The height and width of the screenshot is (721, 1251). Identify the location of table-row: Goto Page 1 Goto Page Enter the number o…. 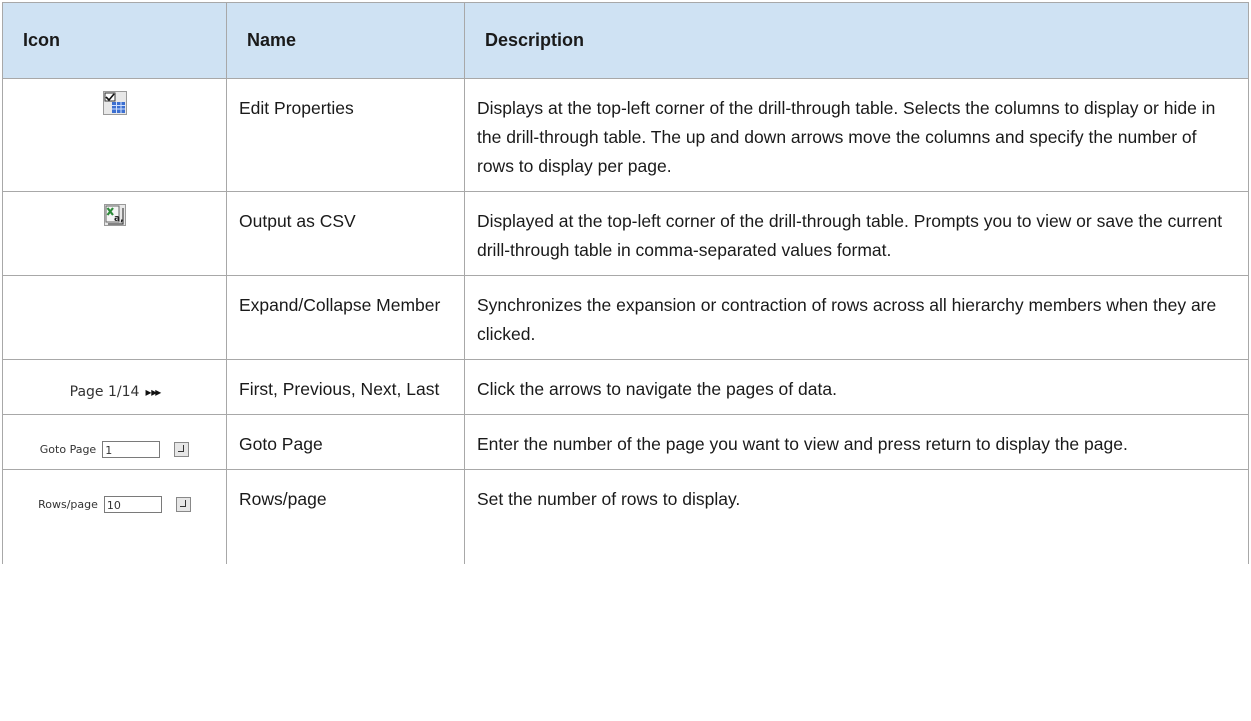
(625, 442).